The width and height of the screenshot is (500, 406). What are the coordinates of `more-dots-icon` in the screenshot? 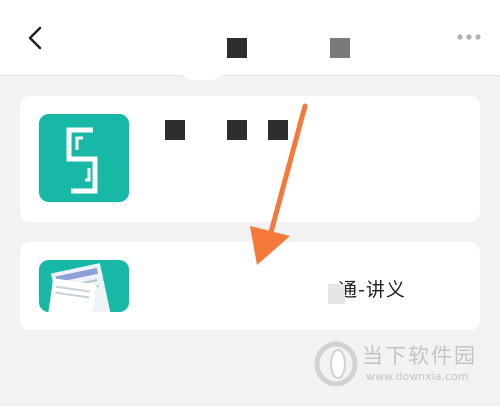 It's located at (470, 37).